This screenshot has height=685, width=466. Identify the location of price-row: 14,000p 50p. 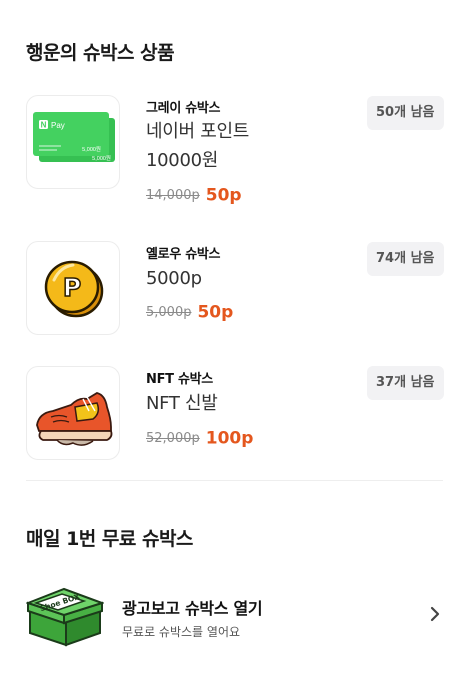
(194, 195).